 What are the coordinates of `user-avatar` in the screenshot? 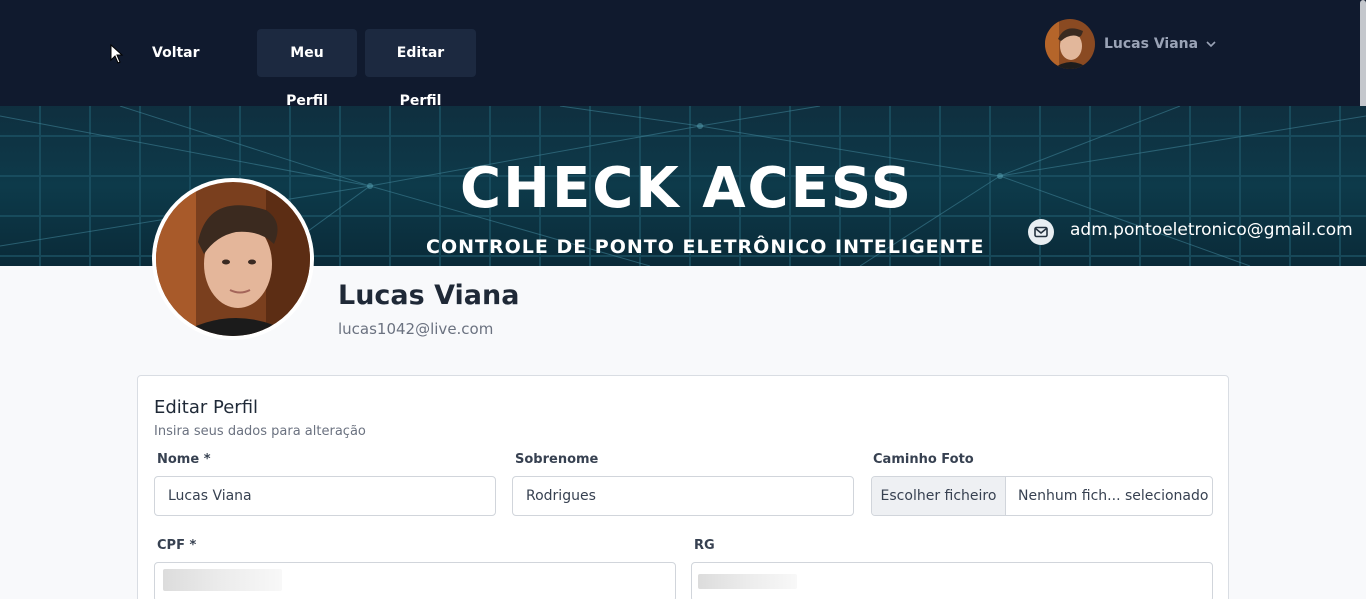 It's located at (1070, 44).